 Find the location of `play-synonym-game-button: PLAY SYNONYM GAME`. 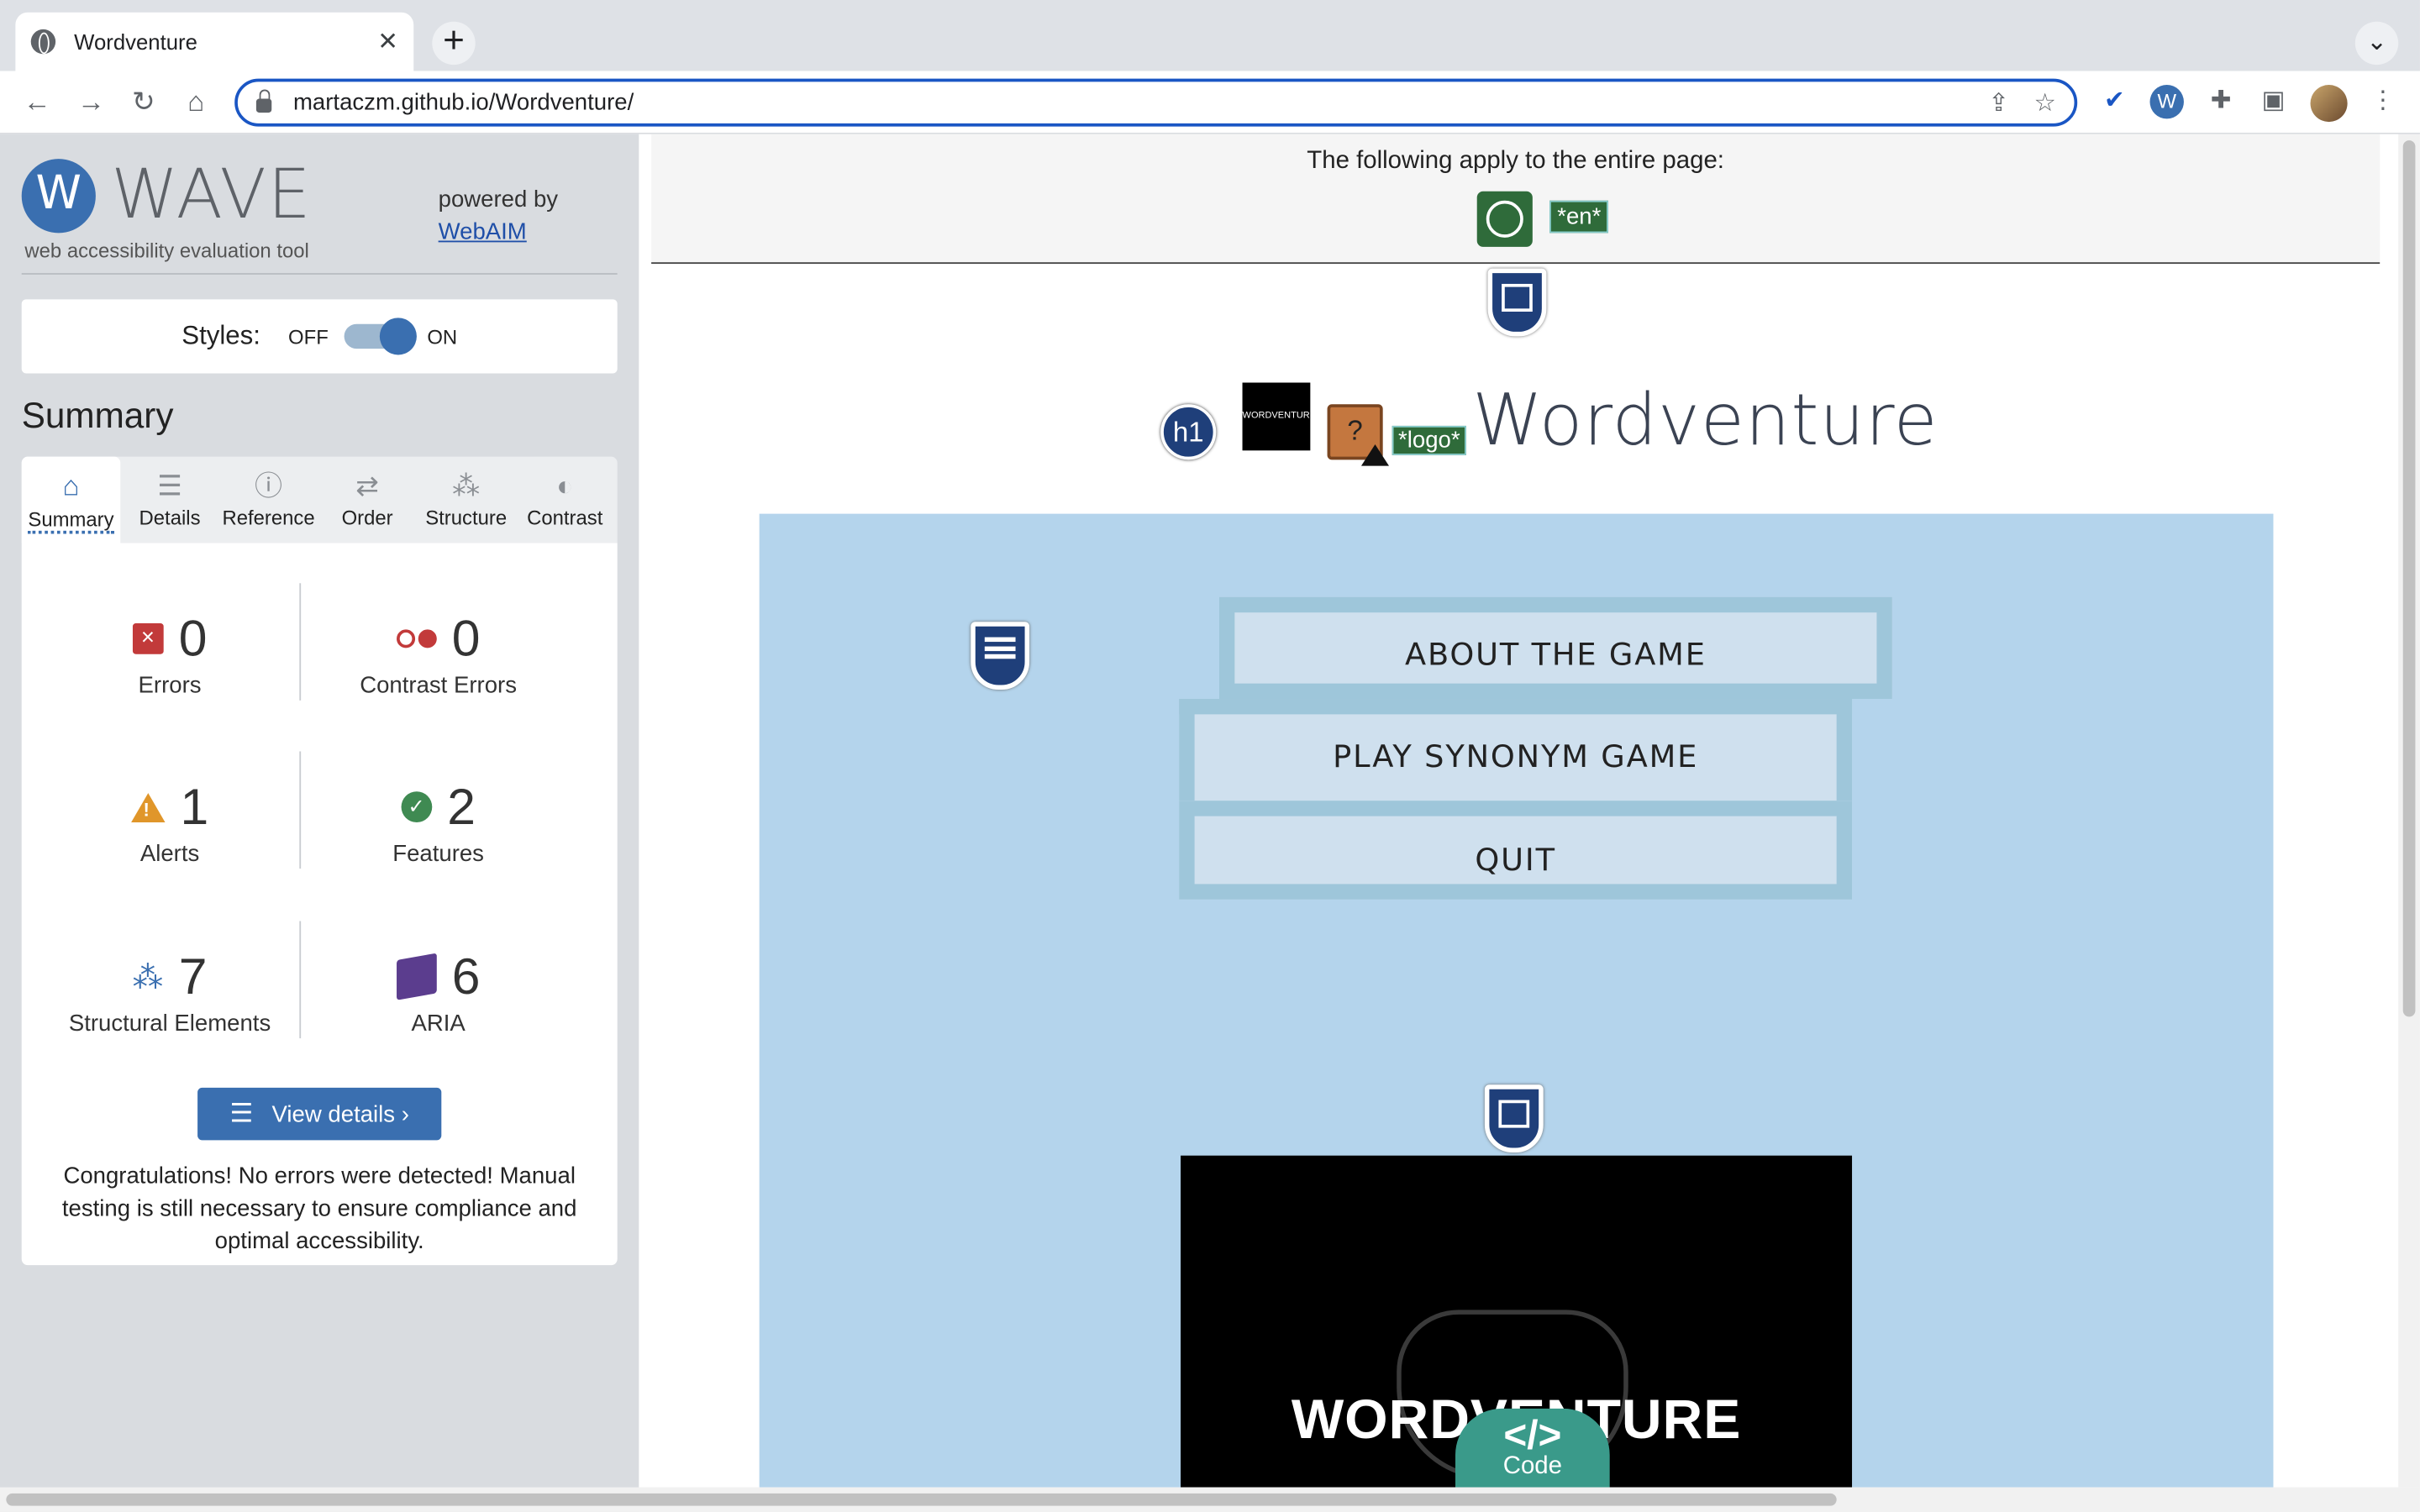

play-synonym-game-button: PLAY SYNONYM GAME is located at coordinates (1516, 750).